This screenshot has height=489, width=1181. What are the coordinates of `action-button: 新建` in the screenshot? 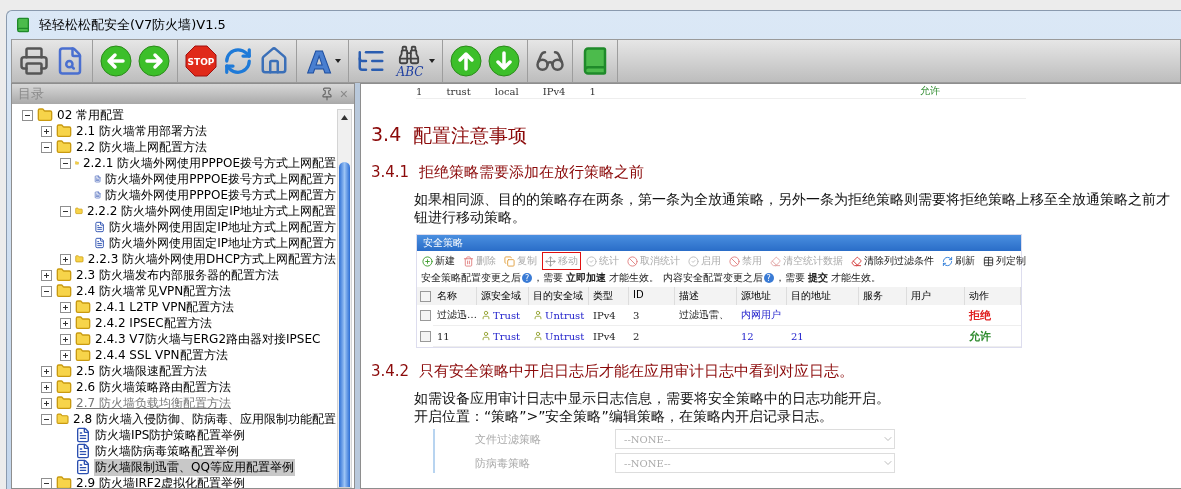 It's located at (438, 261).